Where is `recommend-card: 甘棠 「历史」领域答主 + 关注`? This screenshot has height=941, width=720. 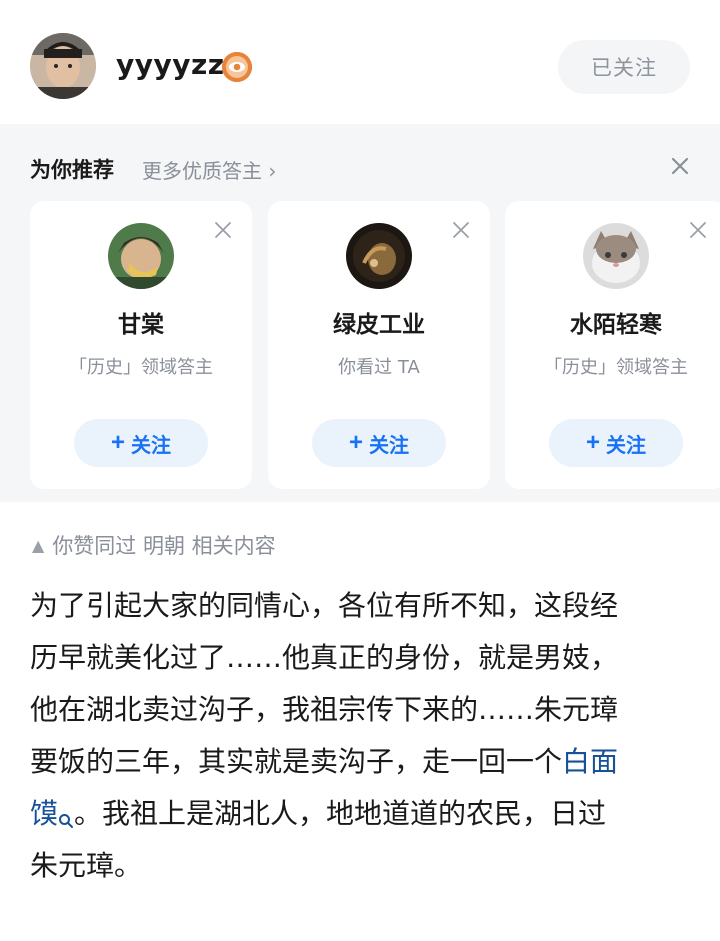 recommend-card: 甘棠 「历史」领域答主 + 关注 is located at coordinates (141, 345).